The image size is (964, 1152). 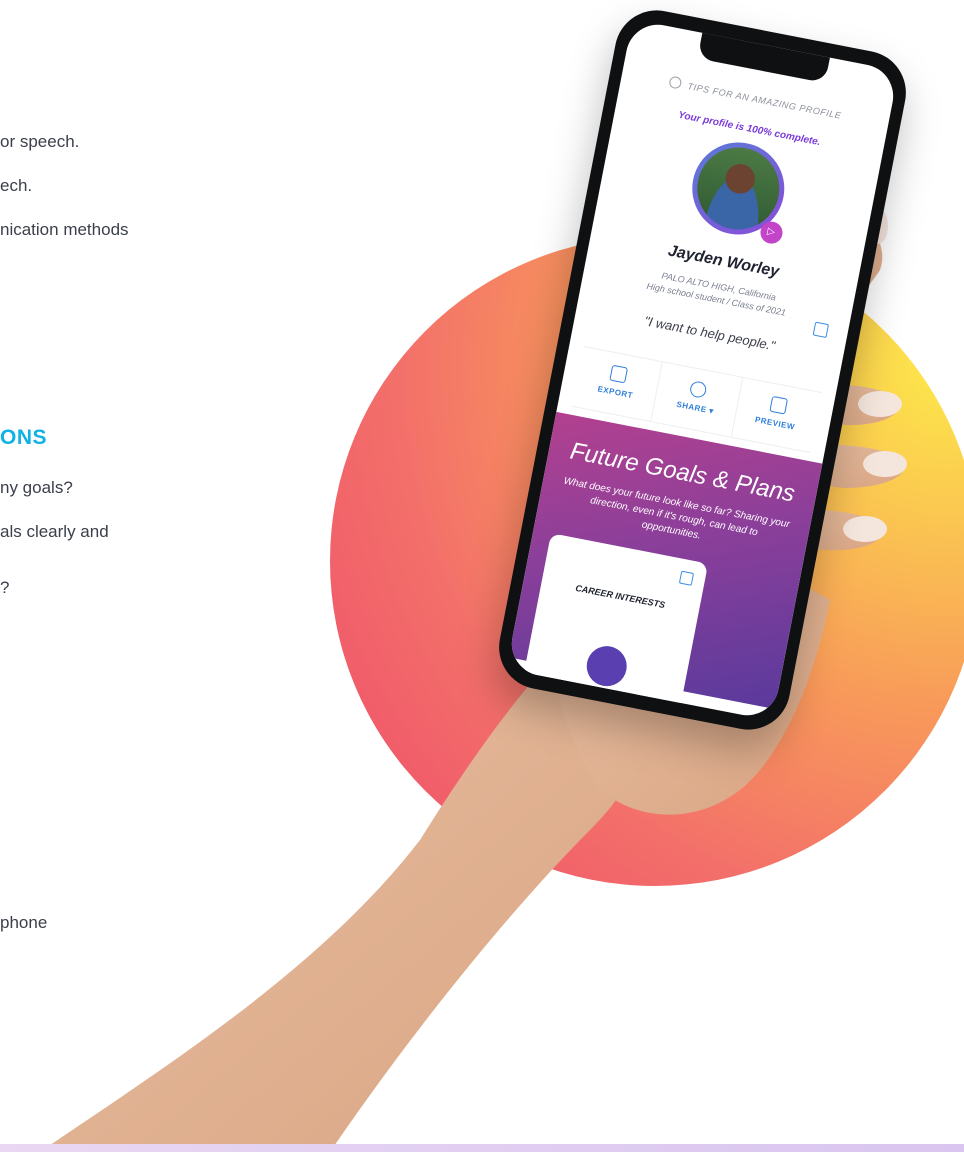 What do you see at coordinates (607, 666) in the screenshot?
I see `career-icon` at bounding box center [607, 666].